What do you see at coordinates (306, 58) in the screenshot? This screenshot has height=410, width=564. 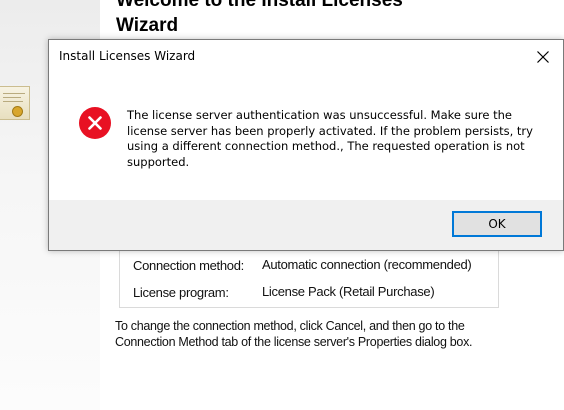 I see `dialog-titlebar: Install Licenses Wizard` at bounding box center [306, 58].